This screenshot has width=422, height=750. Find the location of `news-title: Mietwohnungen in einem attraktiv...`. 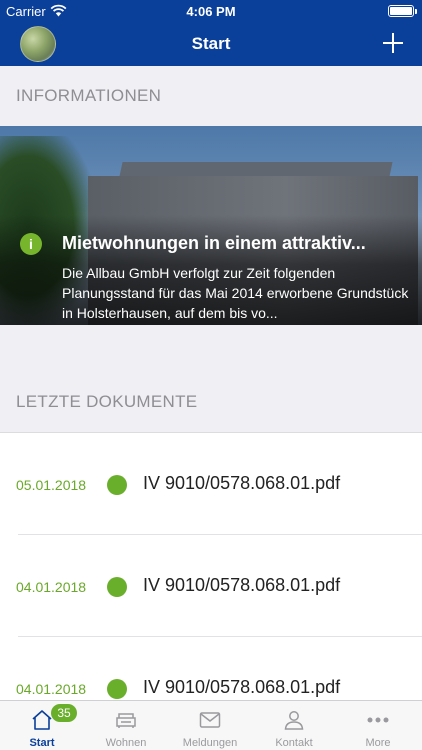

news-title: Mietwohnungen in einem attraktiv... is located at coordinates (214, 243).